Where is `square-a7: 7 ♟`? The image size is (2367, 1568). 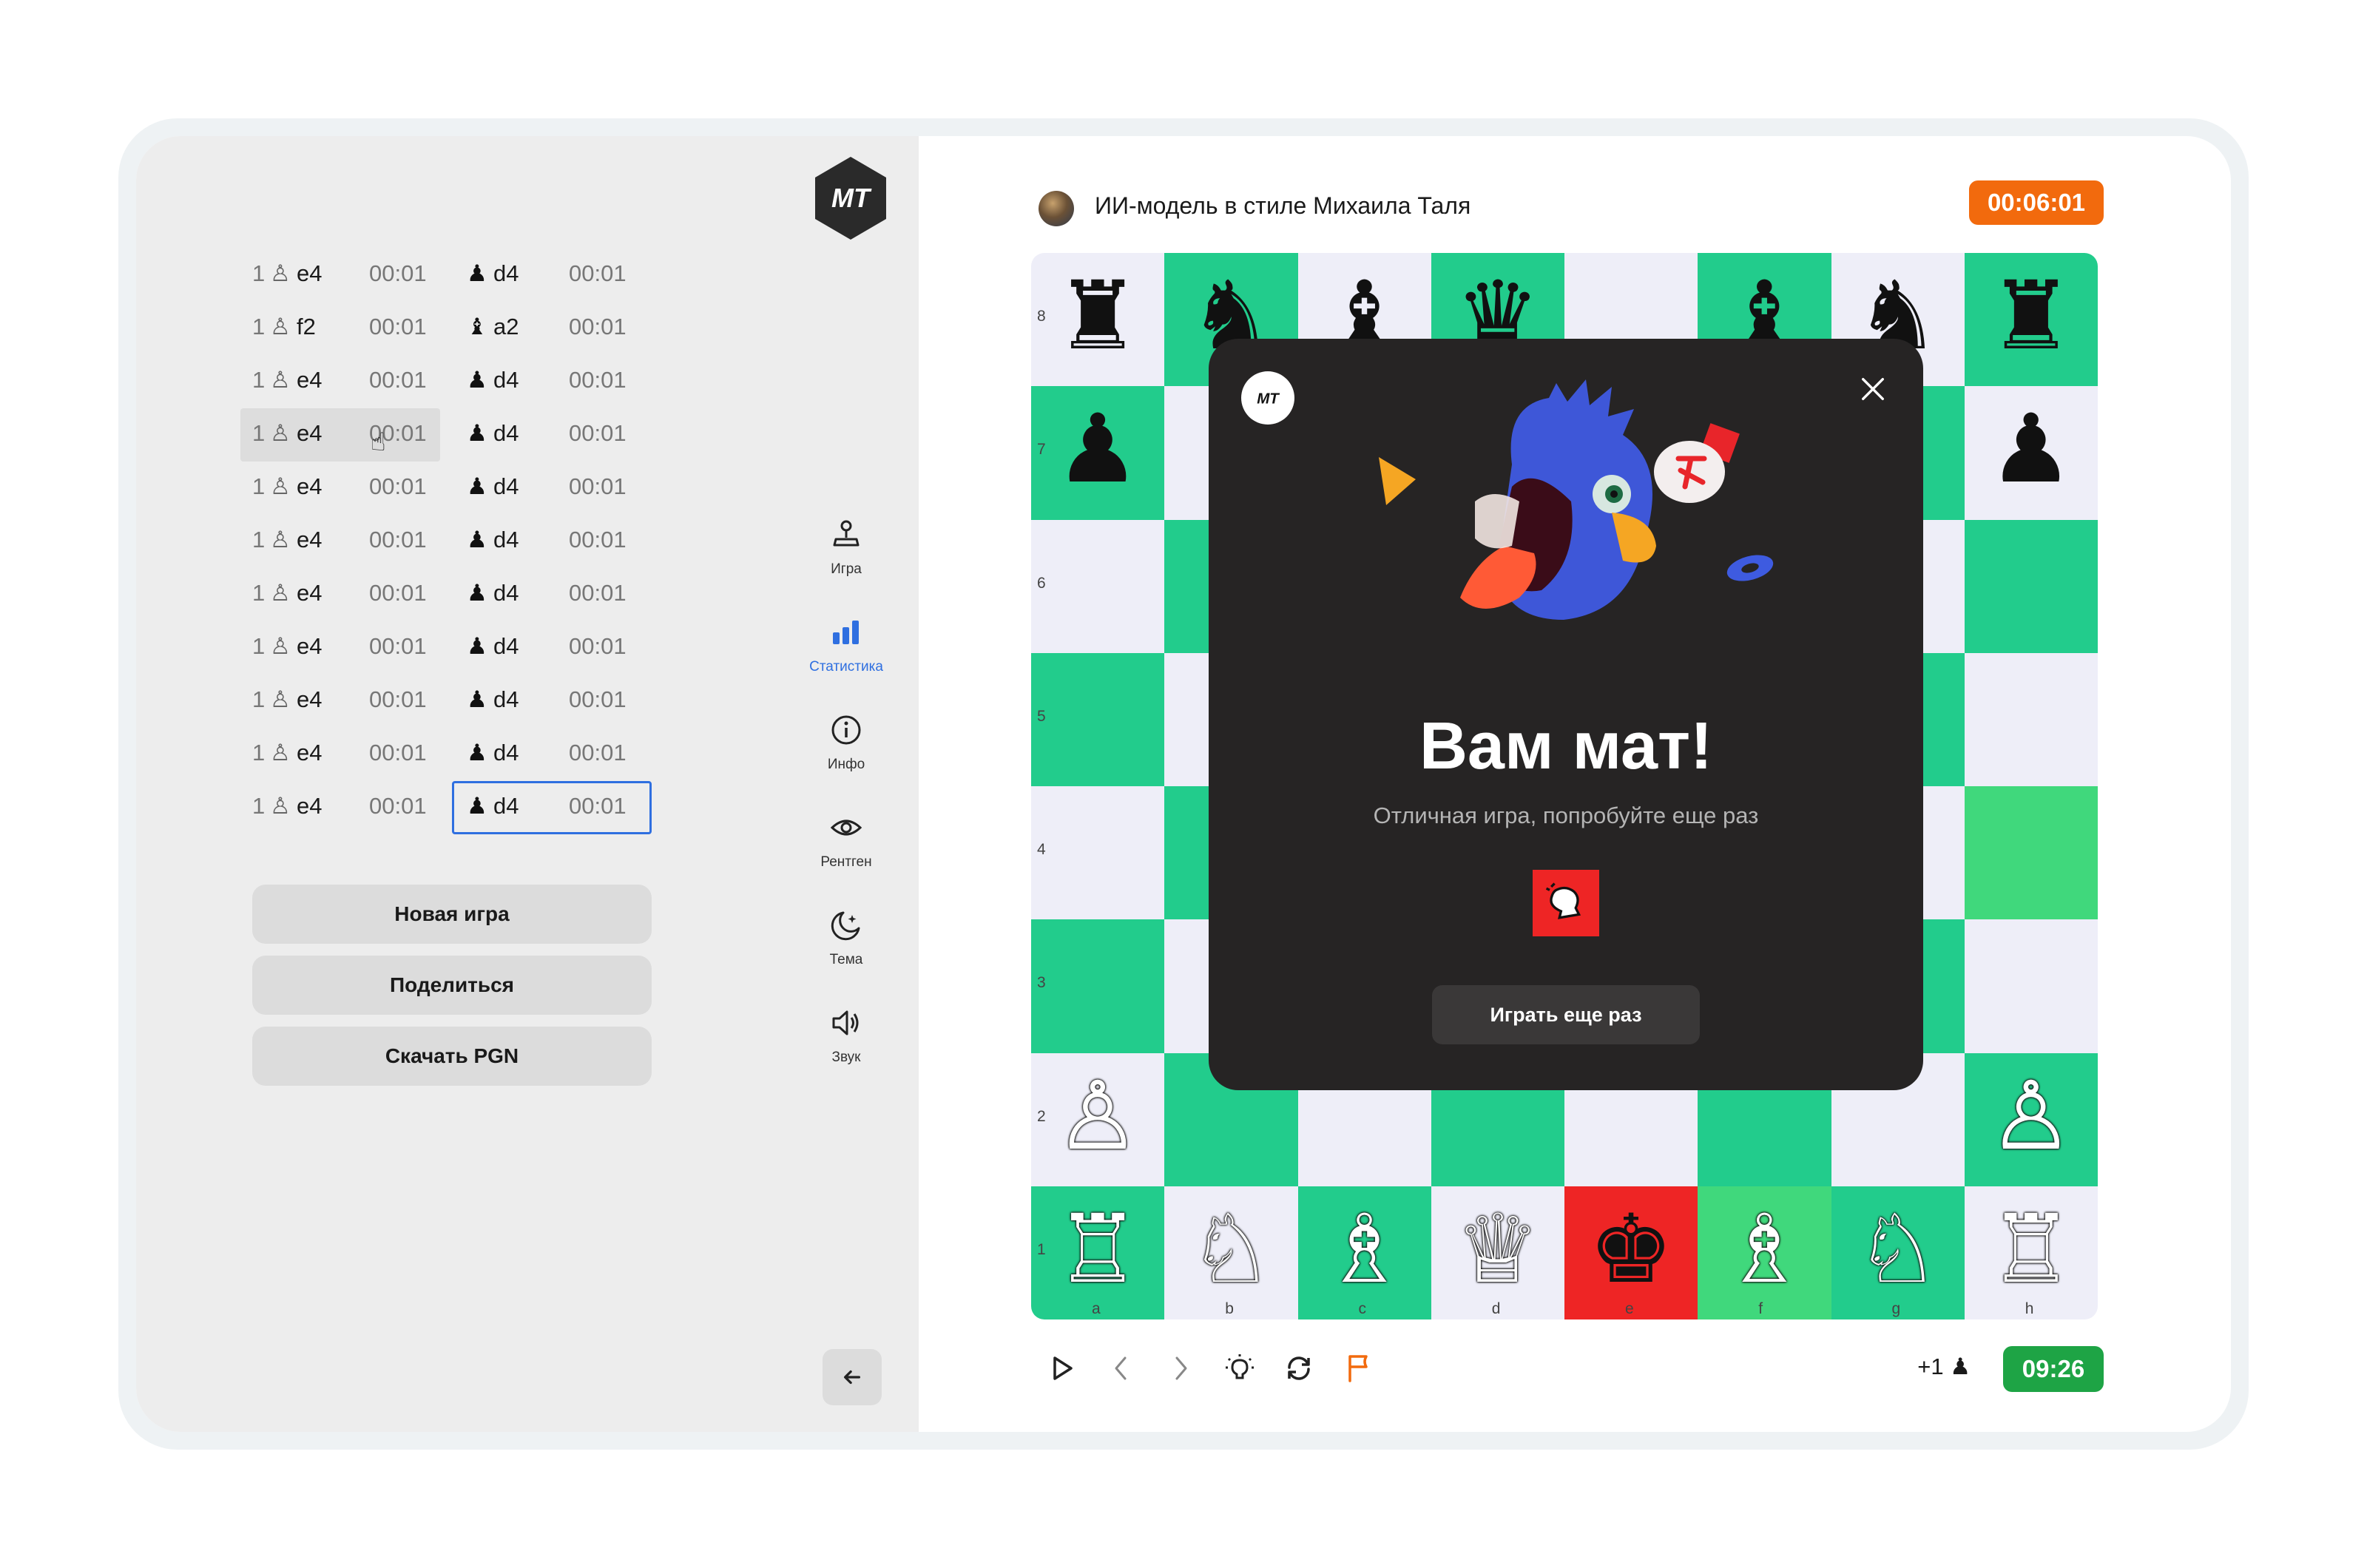 square-a7: 7 ♟ is located at coordinates (1098, 453).